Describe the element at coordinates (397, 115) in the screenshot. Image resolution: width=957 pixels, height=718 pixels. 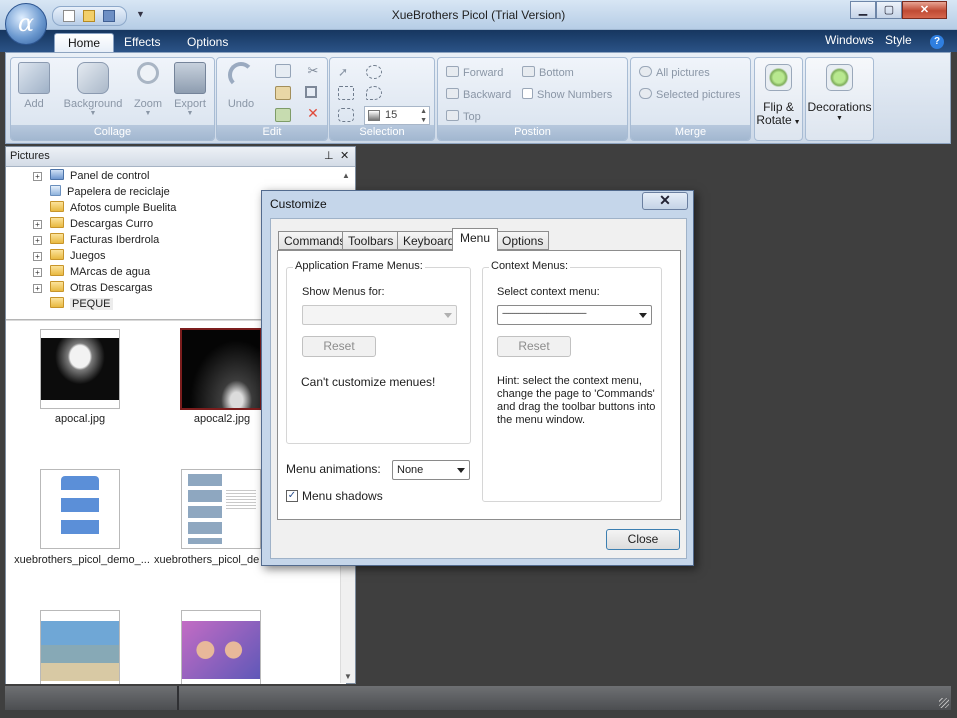
I see `feather-size-stepper: 15 ▲ ▼` at that location.